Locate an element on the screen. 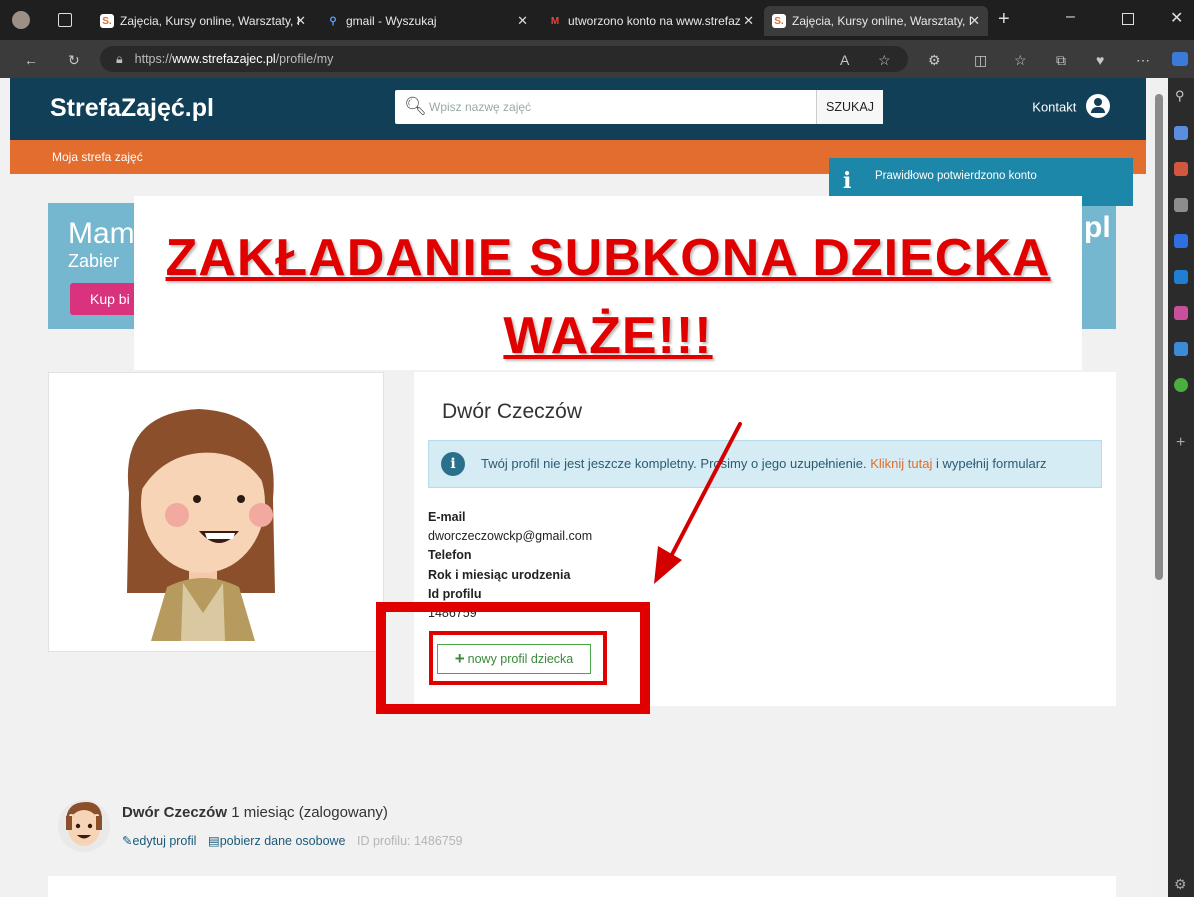  designer-icon is located at coordinates (1181, 313).